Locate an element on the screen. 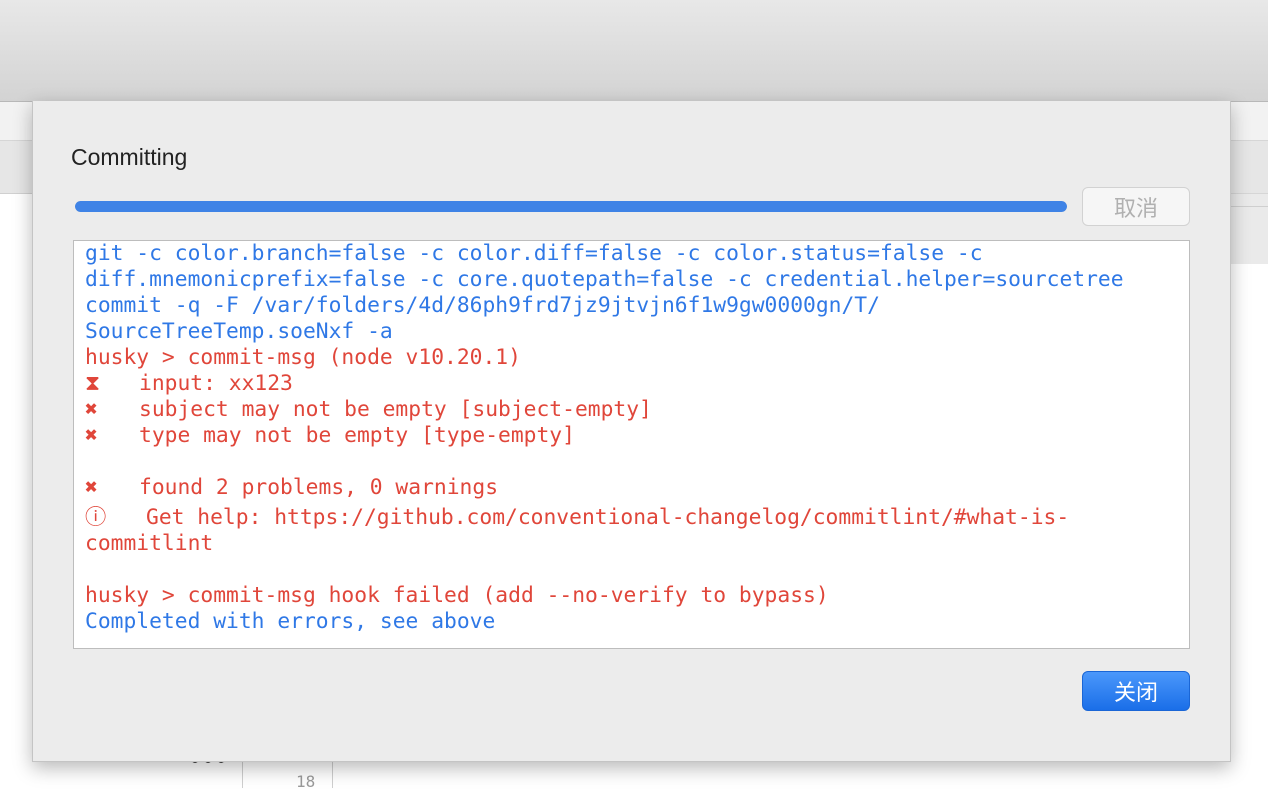  log-line: SourceTreeTemp.soeNxf -a is located at coordinates (239, 331).